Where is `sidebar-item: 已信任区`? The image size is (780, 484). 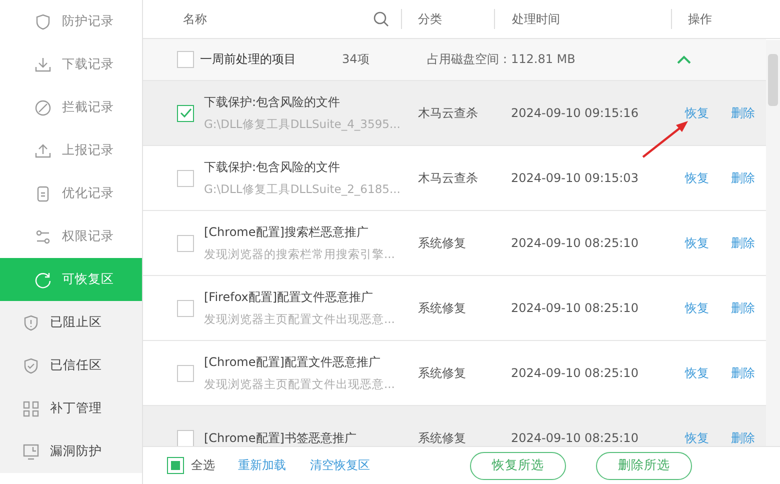 sidebar-item: 已信任区 is located at coordinates (71, 365).